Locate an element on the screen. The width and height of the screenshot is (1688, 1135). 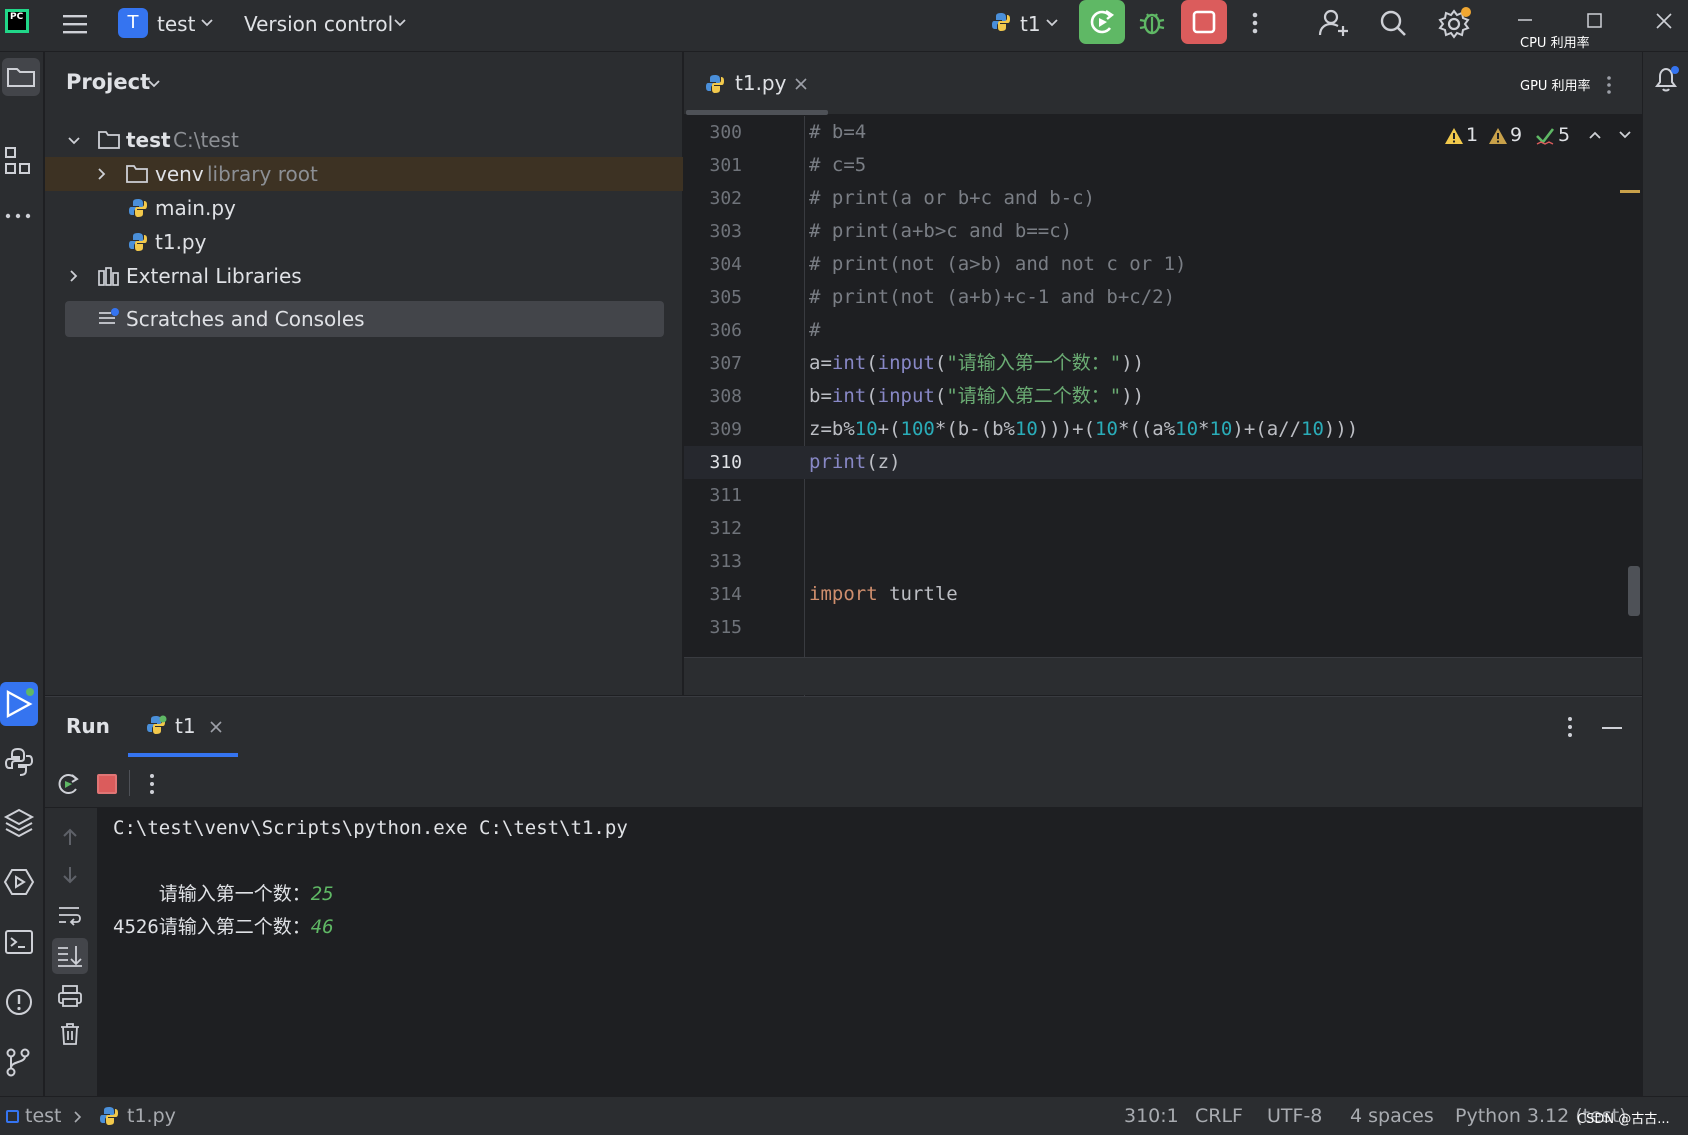
code-text: # b=4 is located at coordinates (838, 132).